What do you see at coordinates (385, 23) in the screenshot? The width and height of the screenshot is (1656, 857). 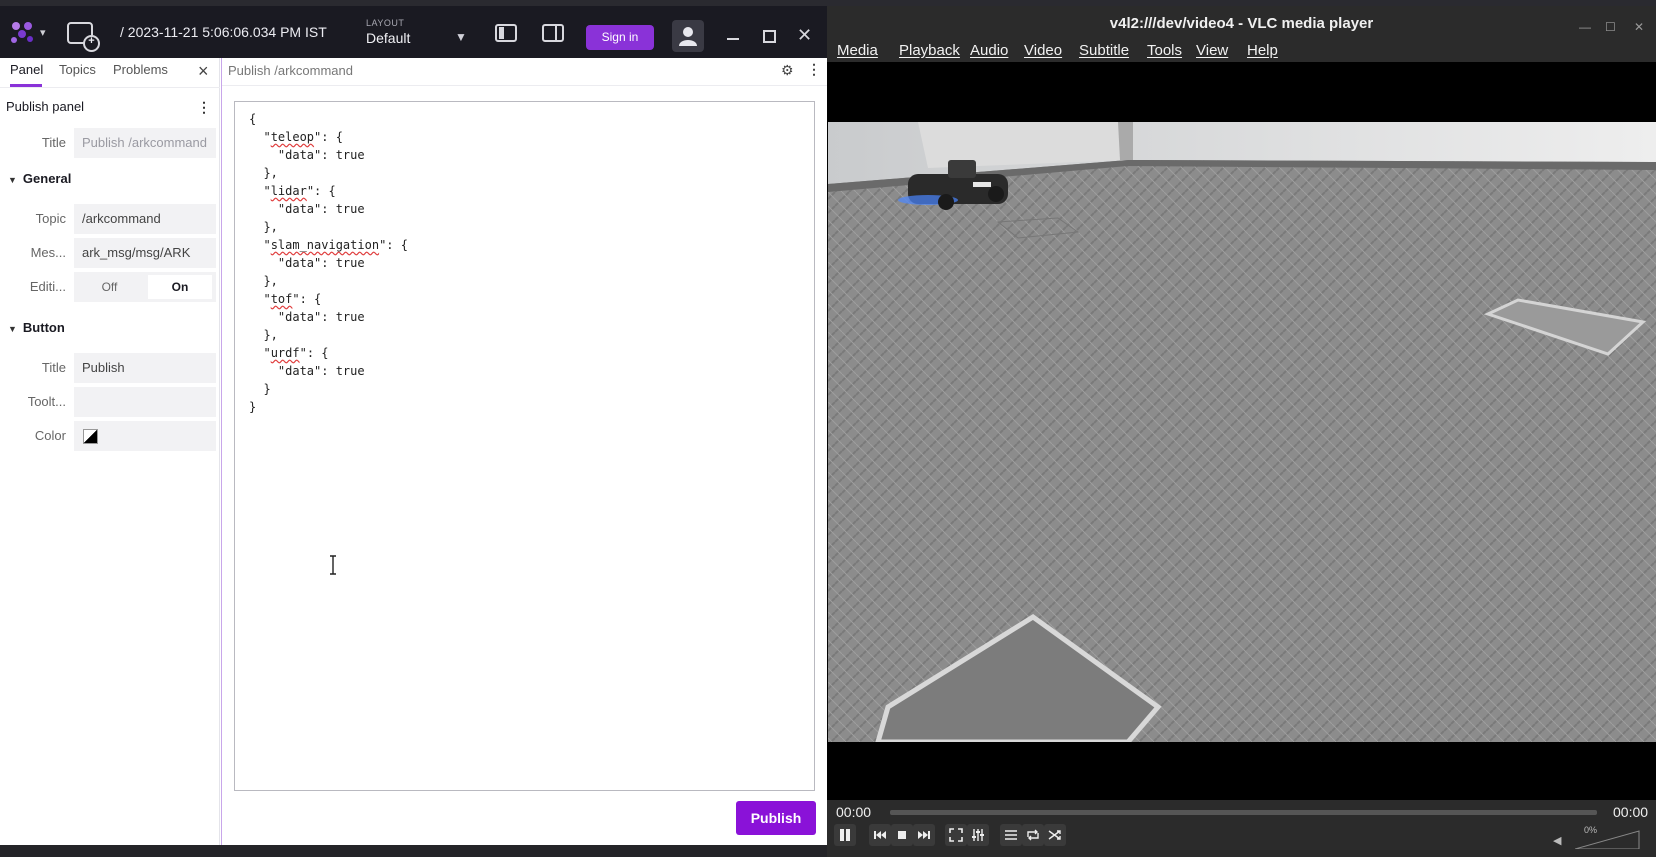 I see `layout-label: LAYOUT` at bounding box center [385, 23].